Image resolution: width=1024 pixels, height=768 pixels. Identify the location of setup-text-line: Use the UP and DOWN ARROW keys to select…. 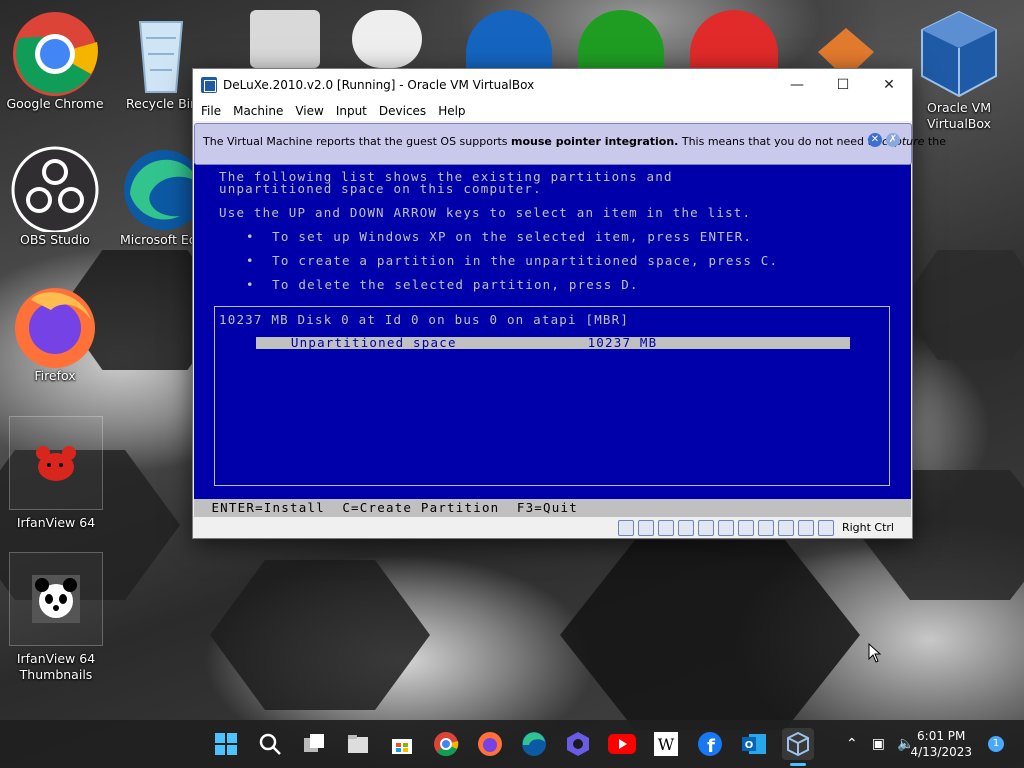
(485, 212).